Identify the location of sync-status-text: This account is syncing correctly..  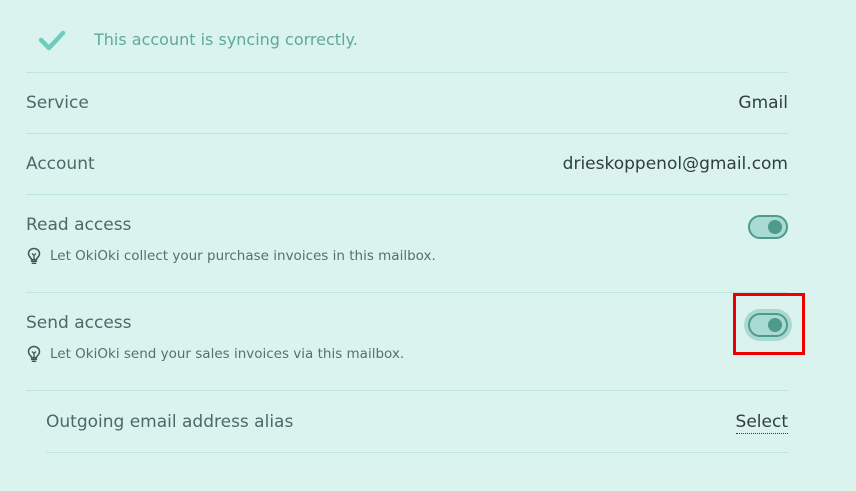
(226, 39).